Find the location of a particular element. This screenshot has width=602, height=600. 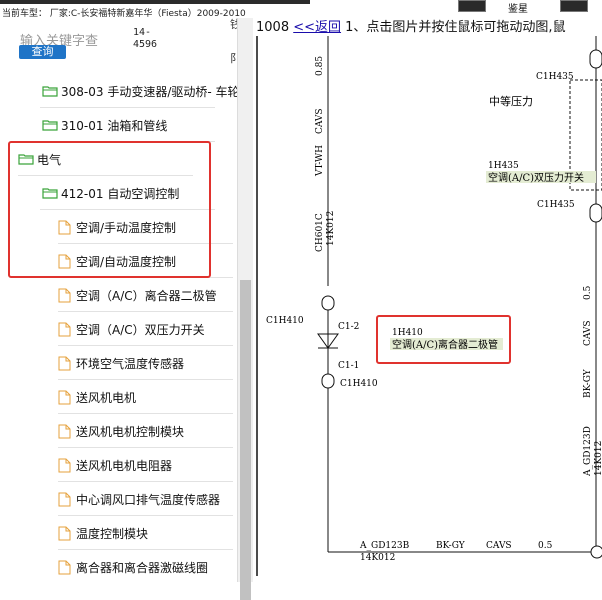

tree-item-label: 温度控制模块 is located at coordinates (112, 533).